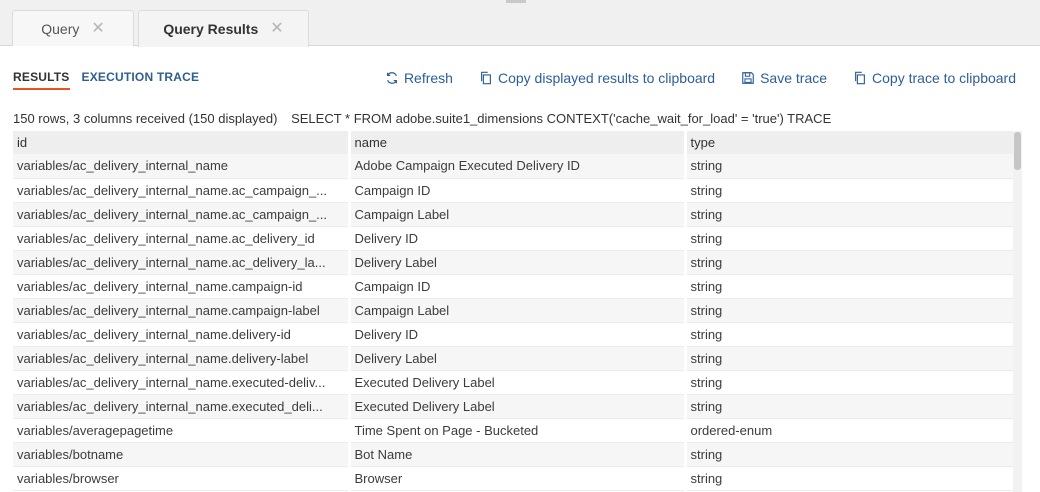  What do you see at coordinates (182, 478) in the screenshot?
I see `id-cell: variables/browser` at bounding box center [182, 478].